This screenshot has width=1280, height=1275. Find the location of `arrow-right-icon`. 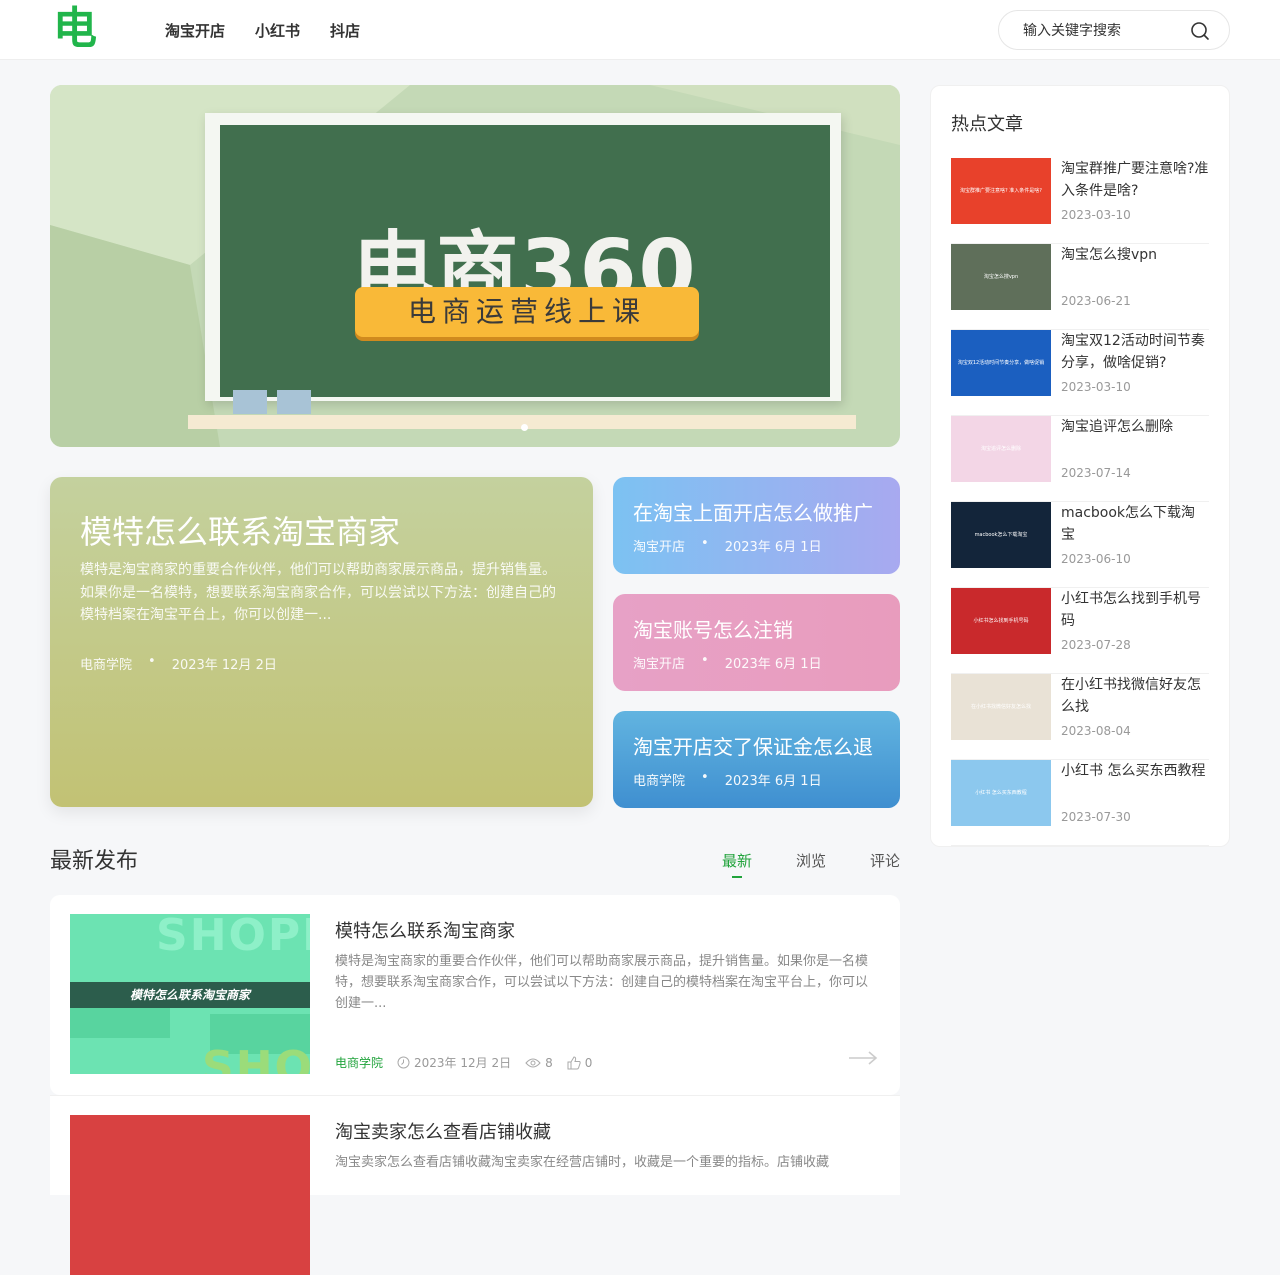

arrow-right-icon is located at coordinates (863, 1058).